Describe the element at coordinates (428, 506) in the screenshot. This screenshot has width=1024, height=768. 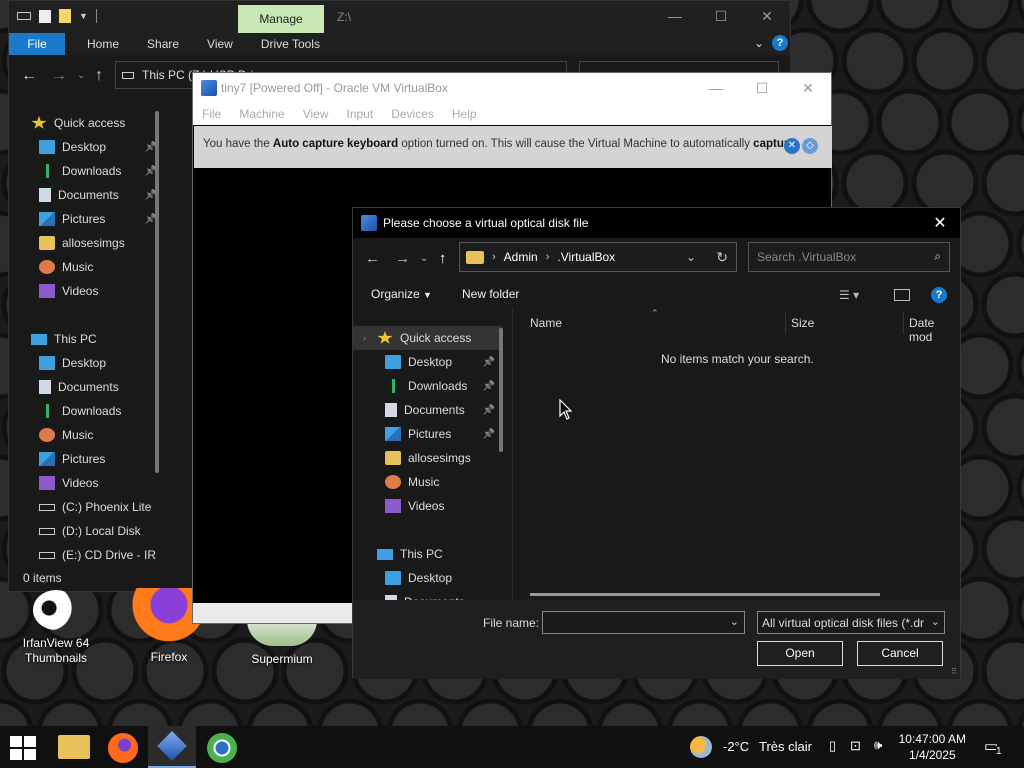
I see `dialog-nav-item: Videos` at that location.